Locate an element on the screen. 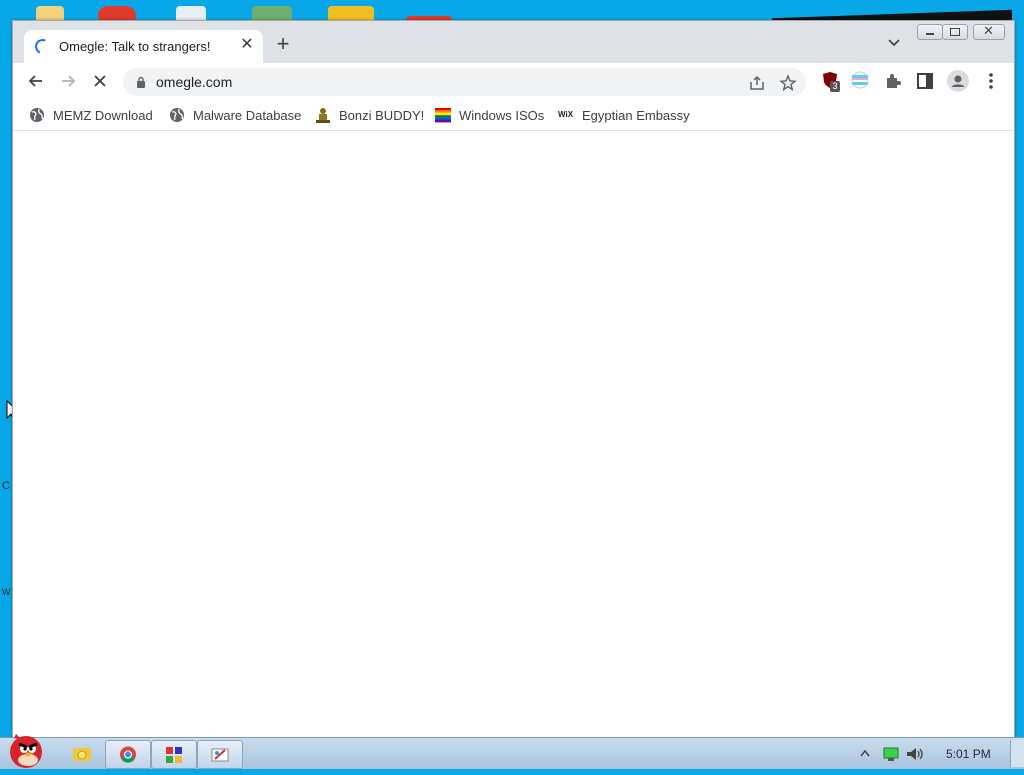 This screenshot has width=1024, height=775. side-panel-icon is located at coordinates (925, 81).